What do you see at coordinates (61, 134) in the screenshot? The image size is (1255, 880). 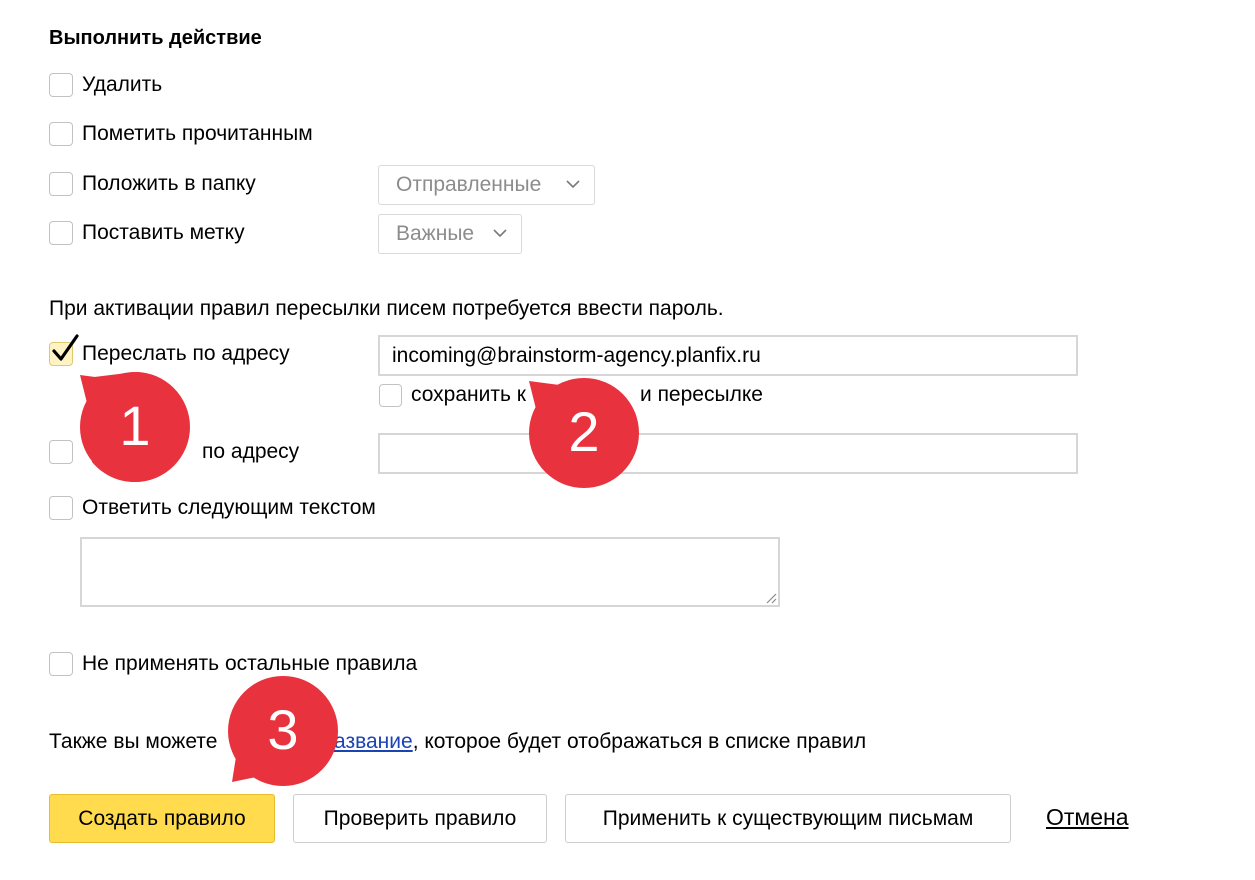 I see `mark-read-checkbox` at bounding box center [61, 134].